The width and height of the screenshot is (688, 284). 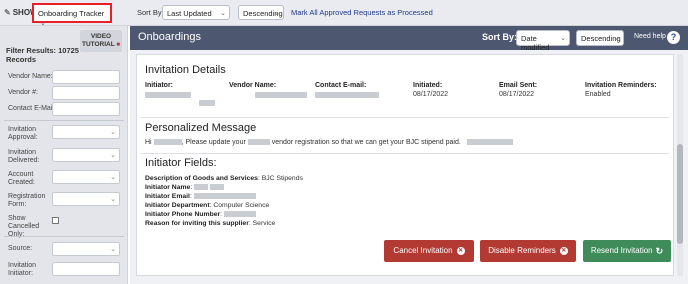 I want to click on initiator-department-value: : Computer Science, so click(x=239, y=205).